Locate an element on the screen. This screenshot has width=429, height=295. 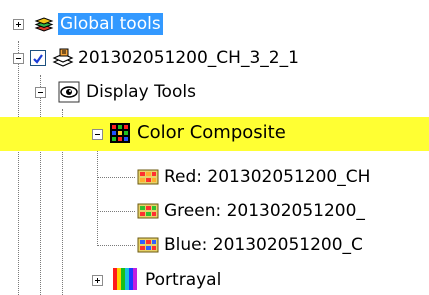
data-layer-icon is located at coordinates (63, 58).